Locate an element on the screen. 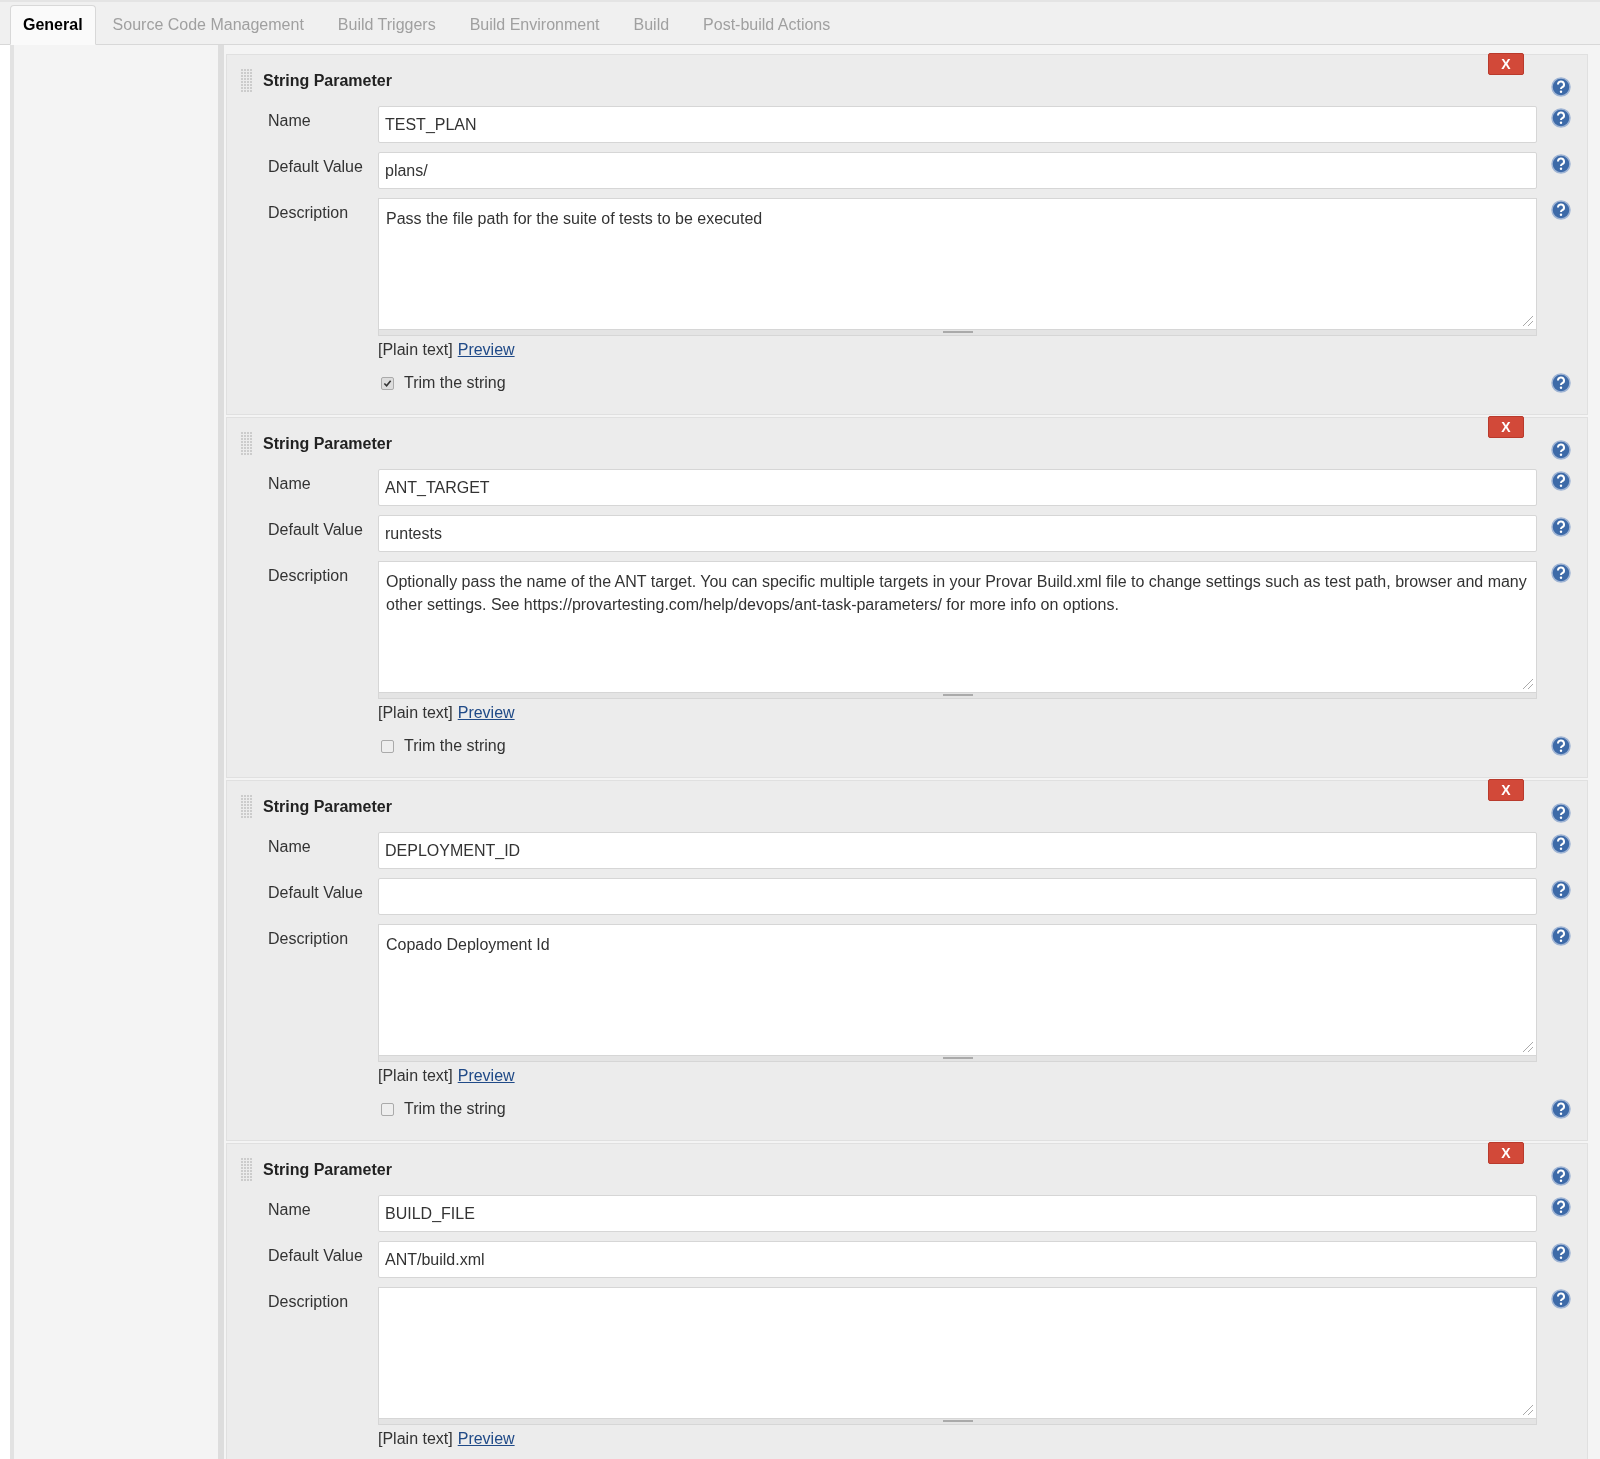  description-text: Optionally pass the name of the ANT target. You can specific multiple targets in your Provar Build.xml file to change settings such as test path, browser and many other settings. See https://provartesting.com/help/devops/ant-task-parameters/ for more info on options. is located at coordinates (957, 593).